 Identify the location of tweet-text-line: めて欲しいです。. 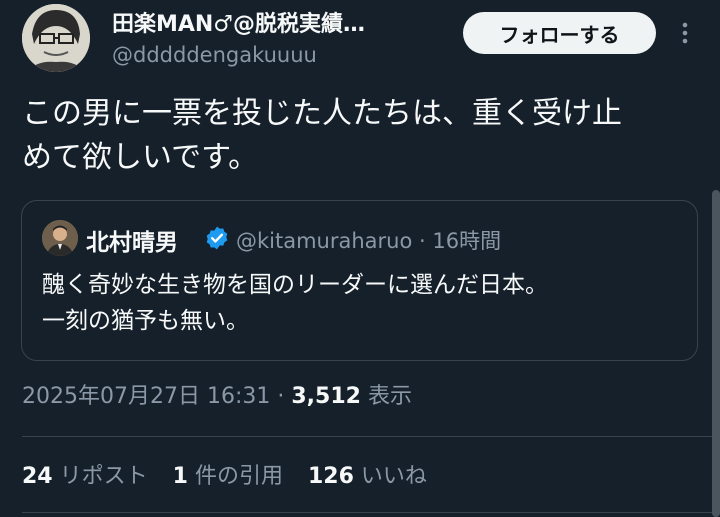
(140, 157).